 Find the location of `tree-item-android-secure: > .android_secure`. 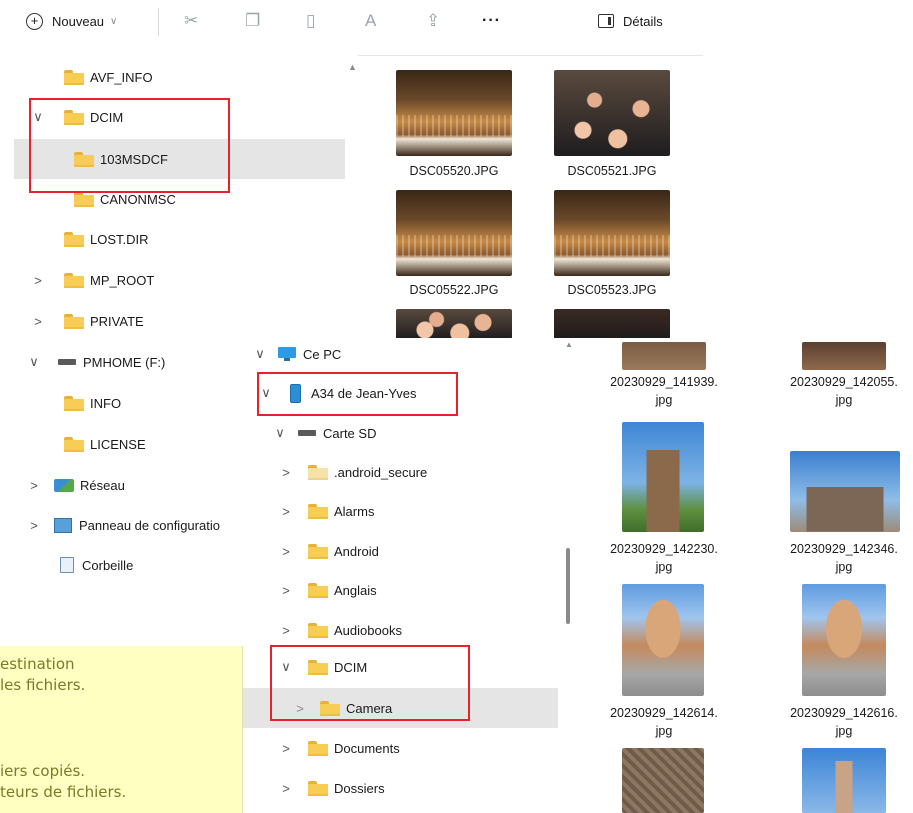

tree-item-android-secure: > .android_secure is located at coordinates (420, 472).